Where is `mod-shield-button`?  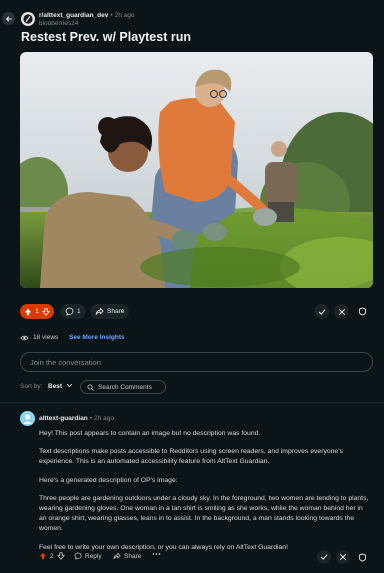 mod-shield-button is located at coordinates (362, 311).